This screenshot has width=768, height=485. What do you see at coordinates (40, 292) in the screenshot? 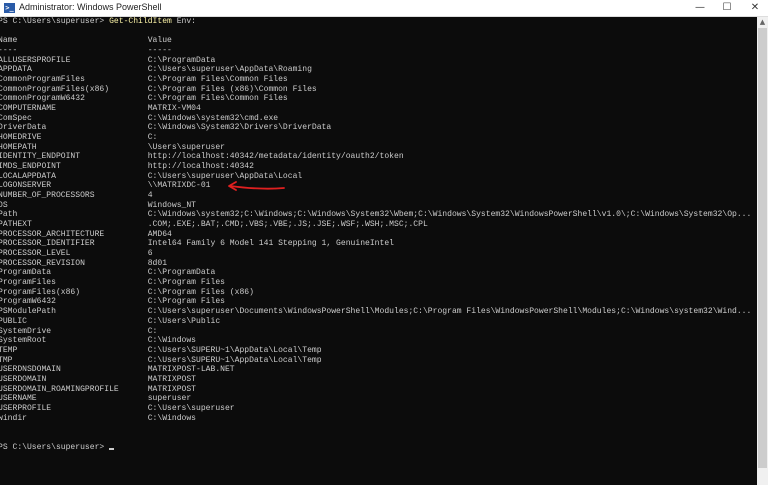
I see `env-name: ProgramFiles(x86)` at bounding box center [40, 292].